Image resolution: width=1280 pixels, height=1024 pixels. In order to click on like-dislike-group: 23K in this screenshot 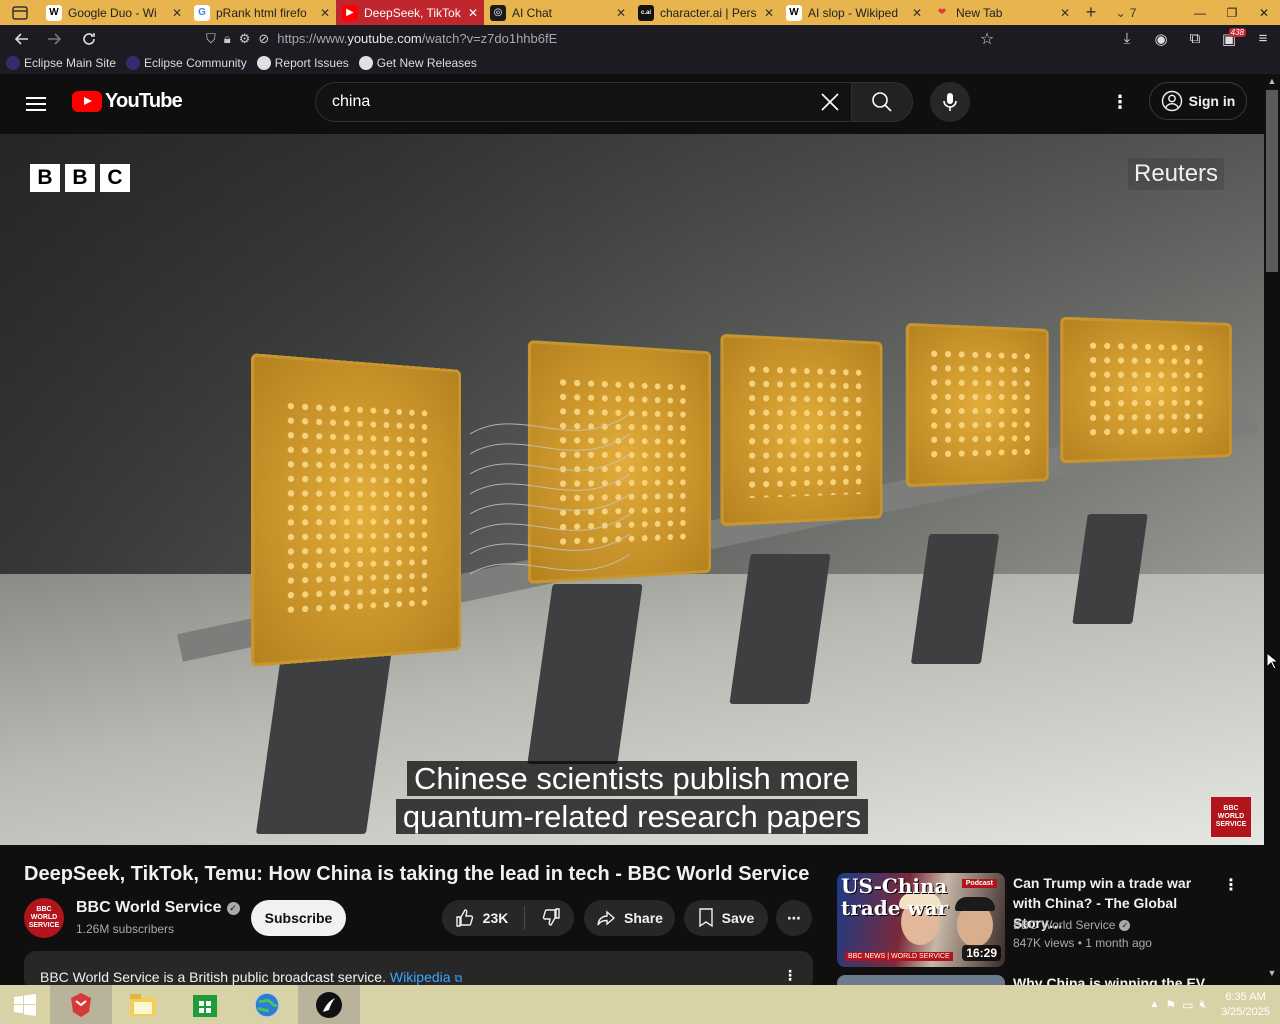, I will do `click(508, 918)`.